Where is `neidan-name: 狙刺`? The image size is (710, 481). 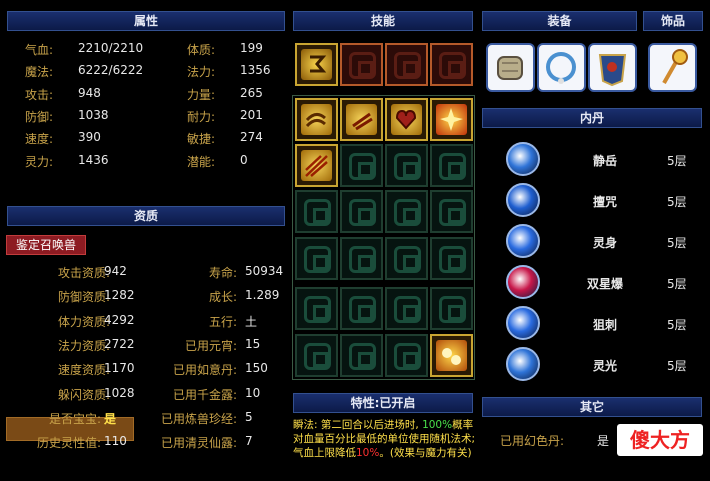
neidan-name: 狙刺 is located at coordinates (604, 325).